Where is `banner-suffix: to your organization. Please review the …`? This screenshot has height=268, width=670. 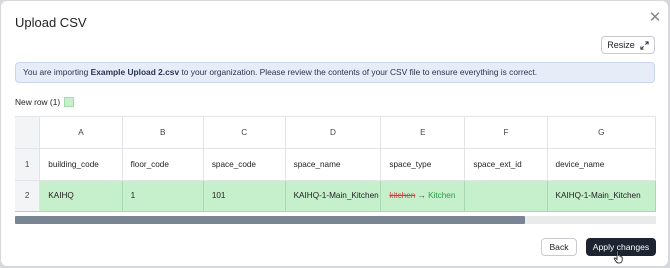
banner-suffix: to your organization. Please review the … is located at coordinates (358, 72).